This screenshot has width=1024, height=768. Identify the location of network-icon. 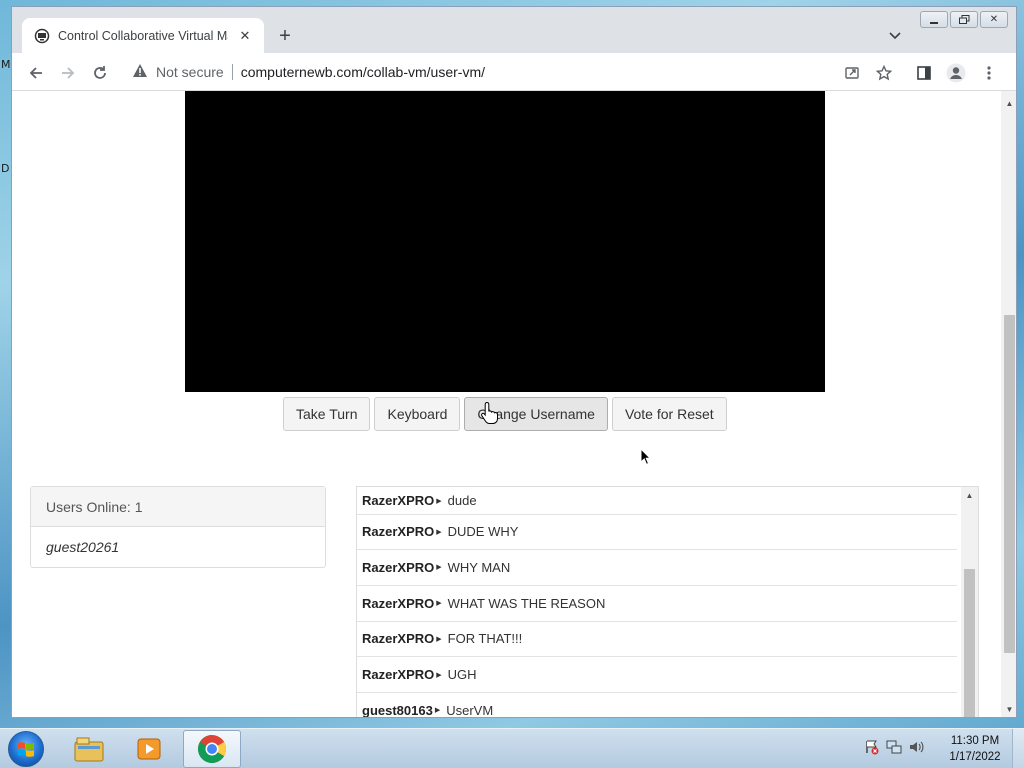
(894, 748).